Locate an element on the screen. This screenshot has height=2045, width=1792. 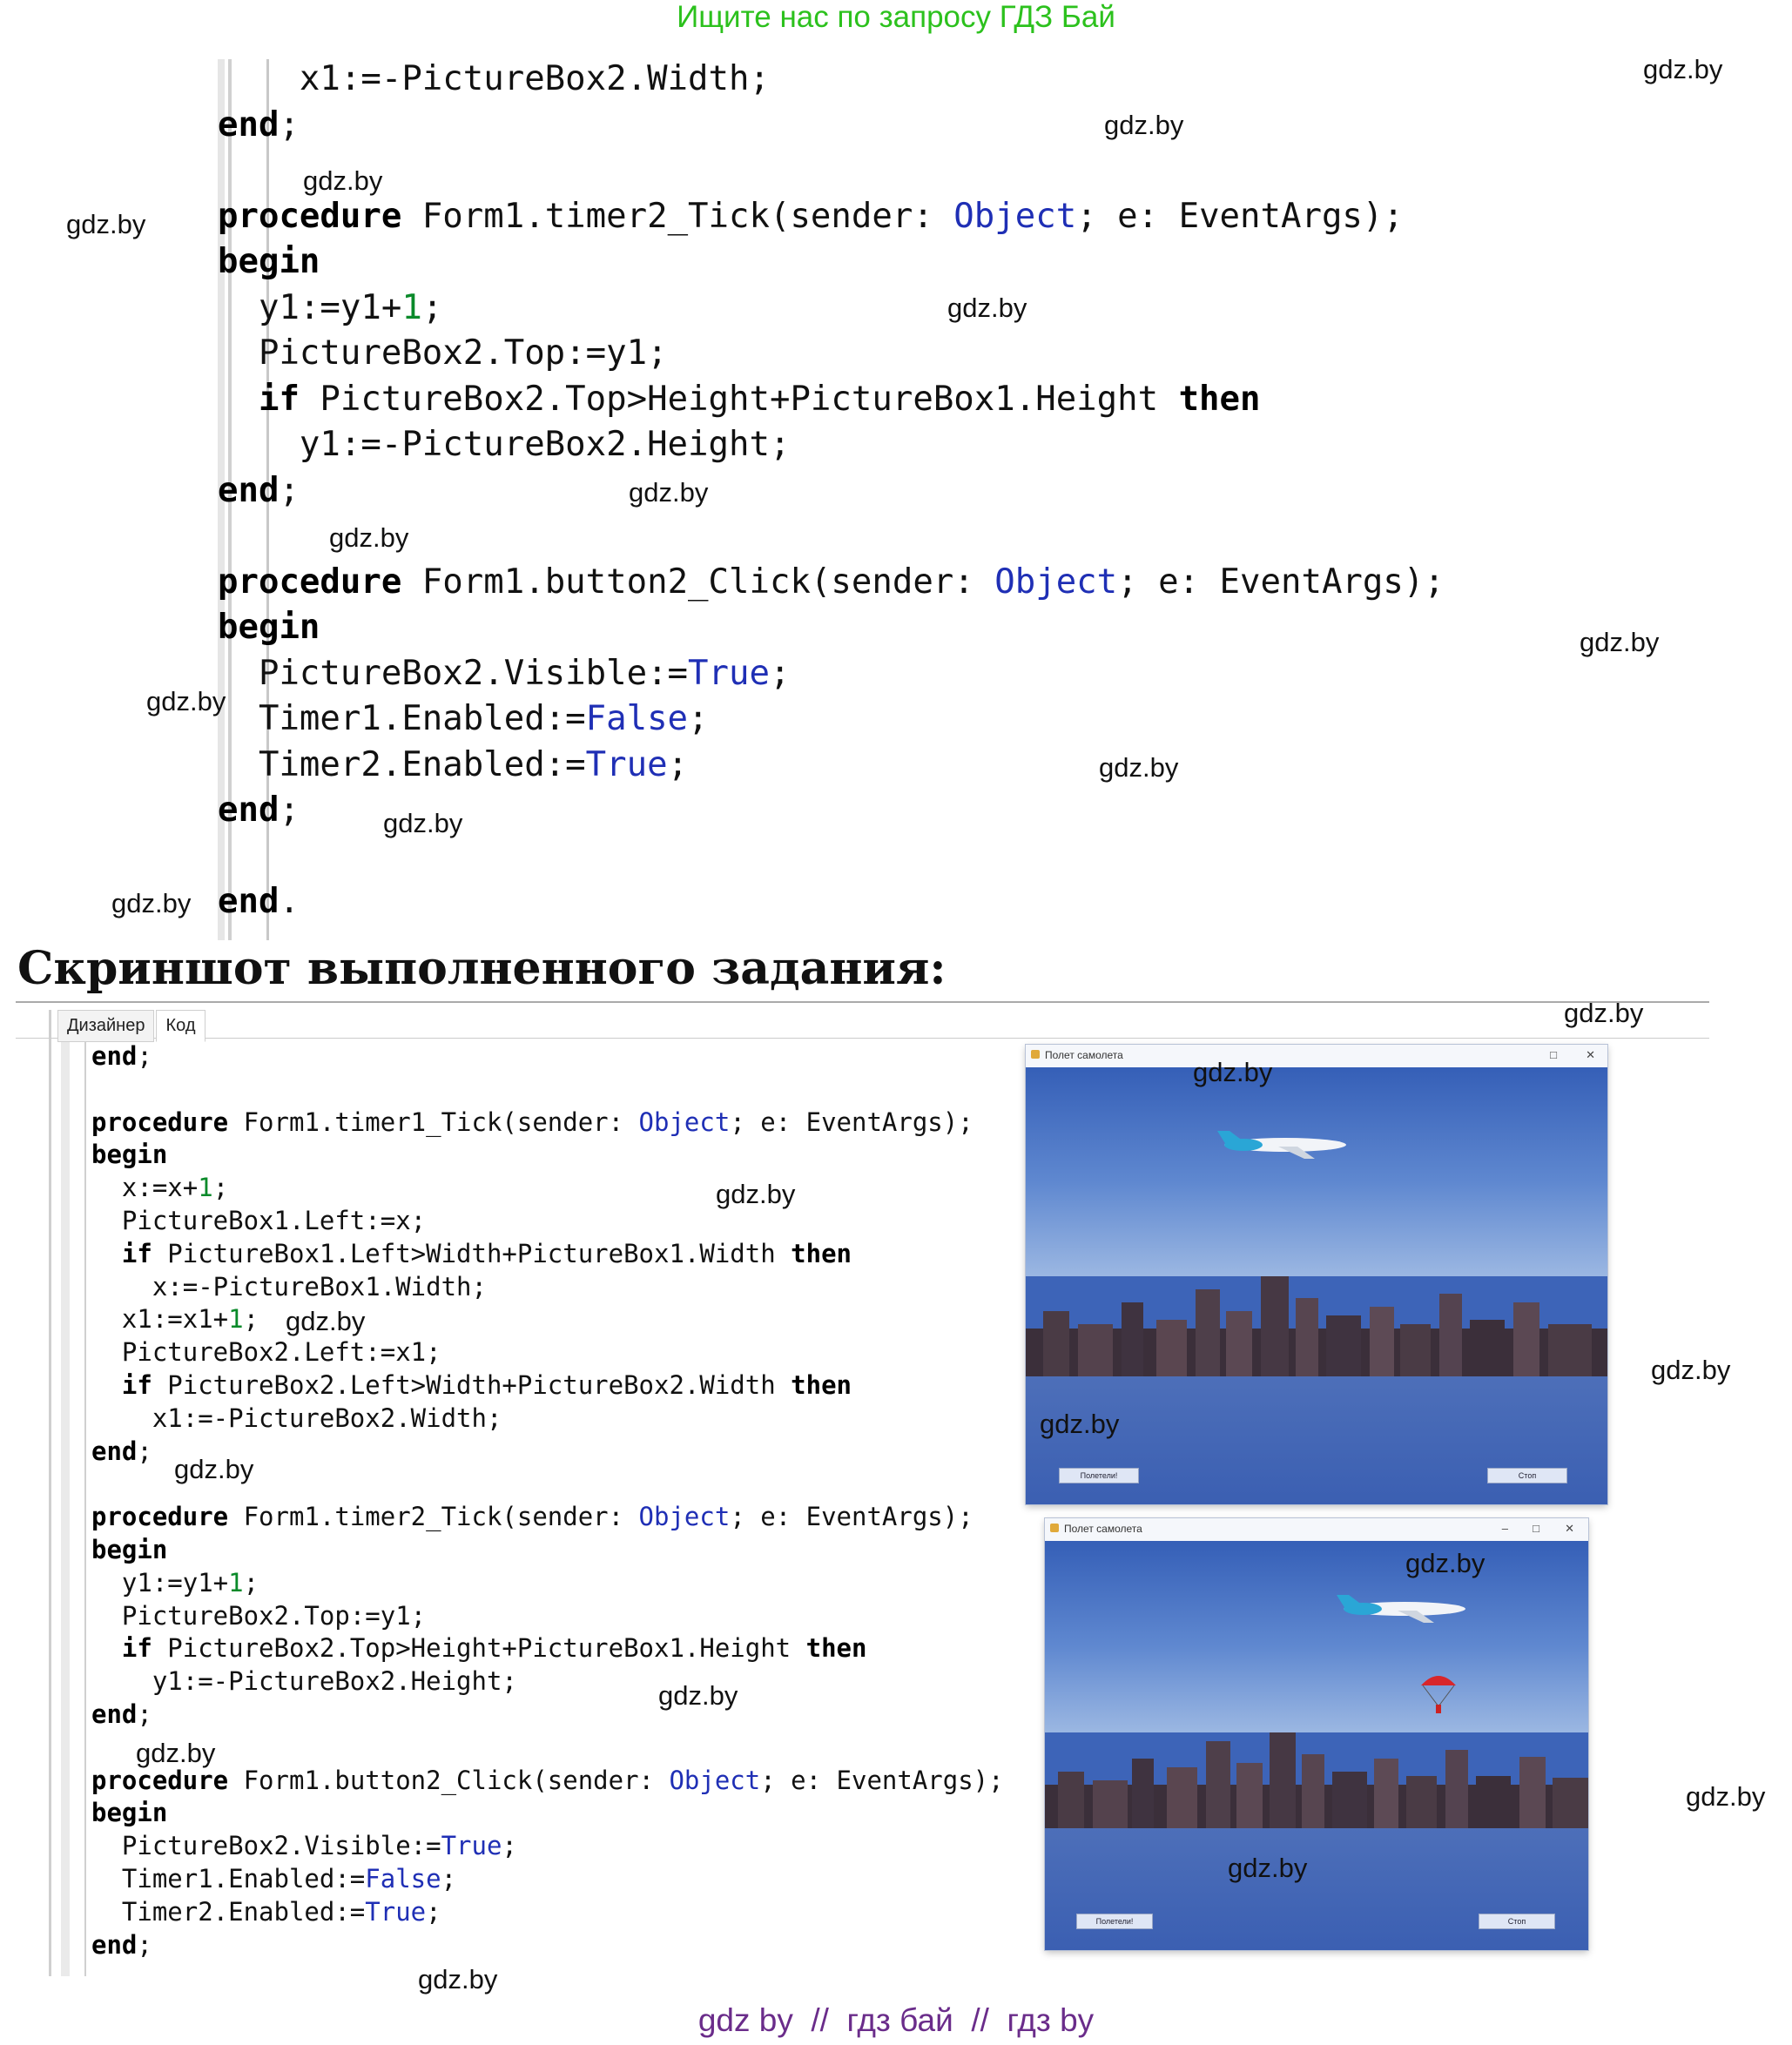
ide-tab-strip: Дизайнер Код is located at coordinates (132, 1026).